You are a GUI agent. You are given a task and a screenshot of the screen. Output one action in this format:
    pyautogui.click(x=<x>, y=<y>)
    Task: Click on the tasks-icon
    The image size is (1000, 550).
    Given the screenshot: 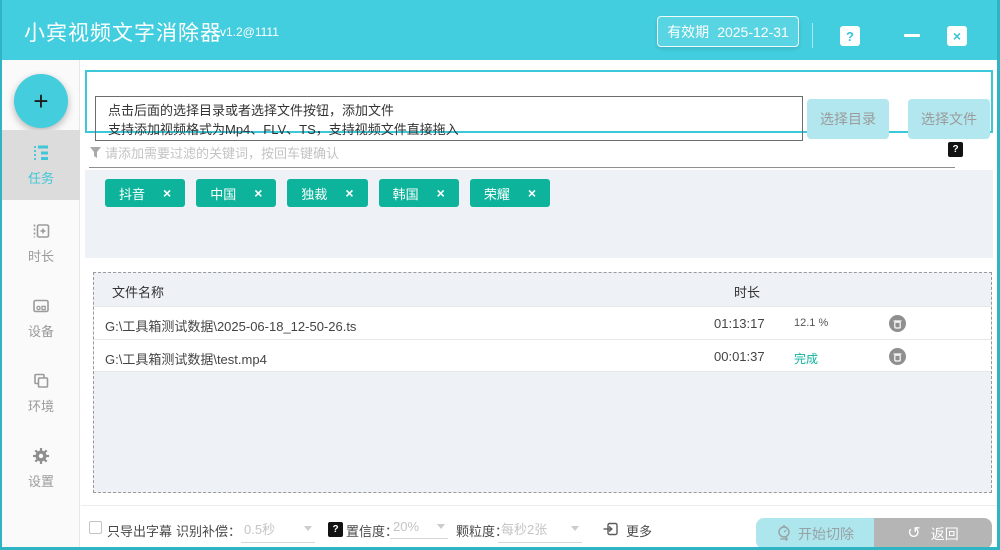 What is the action you would take?
    pyautogui.click(x=41, y=153)
    